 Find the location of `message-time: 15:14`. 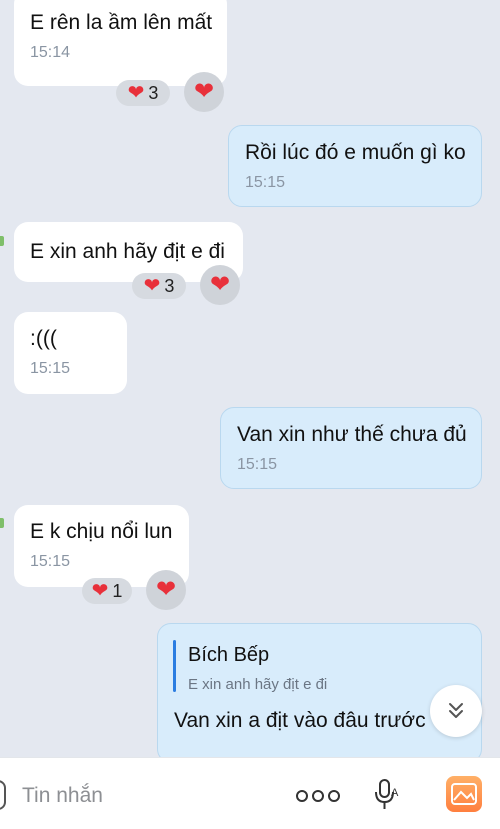

message-time: 15:14 is located at coordinates (50, 52).